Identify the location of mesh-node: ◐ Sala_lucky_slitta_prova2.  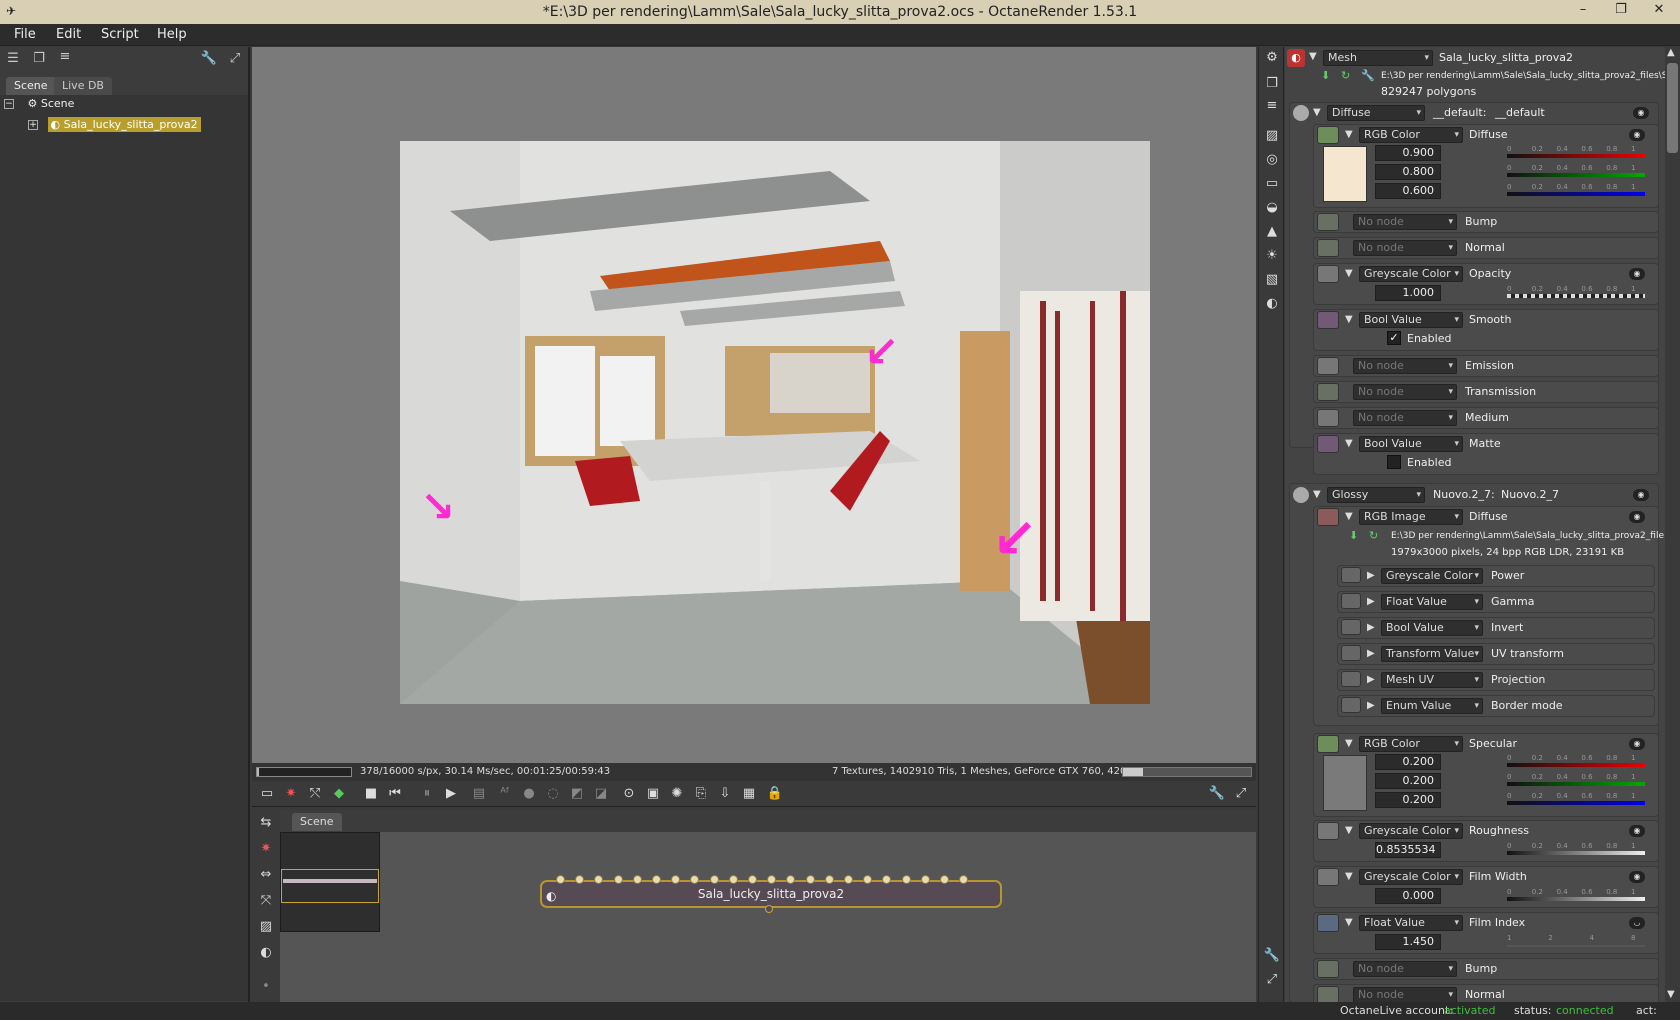
(771, 894).